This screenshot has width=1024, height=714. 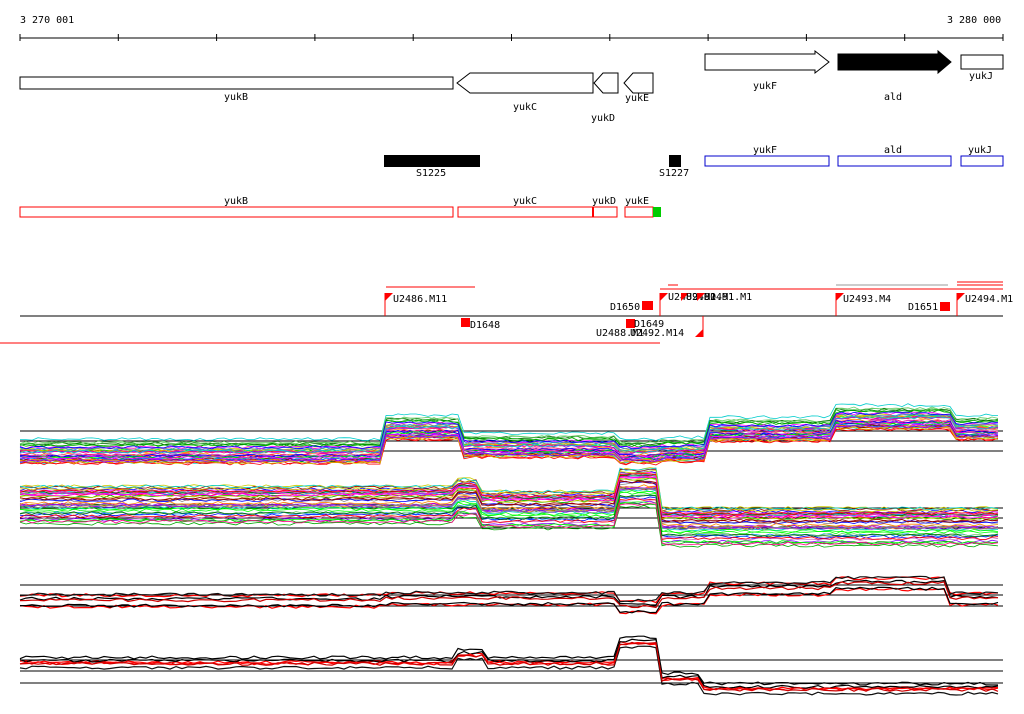 What do you see at coordinates (606, 83) in the screenshot?
I see `gene-arrow-yukD` at bounding box center [606, 83].